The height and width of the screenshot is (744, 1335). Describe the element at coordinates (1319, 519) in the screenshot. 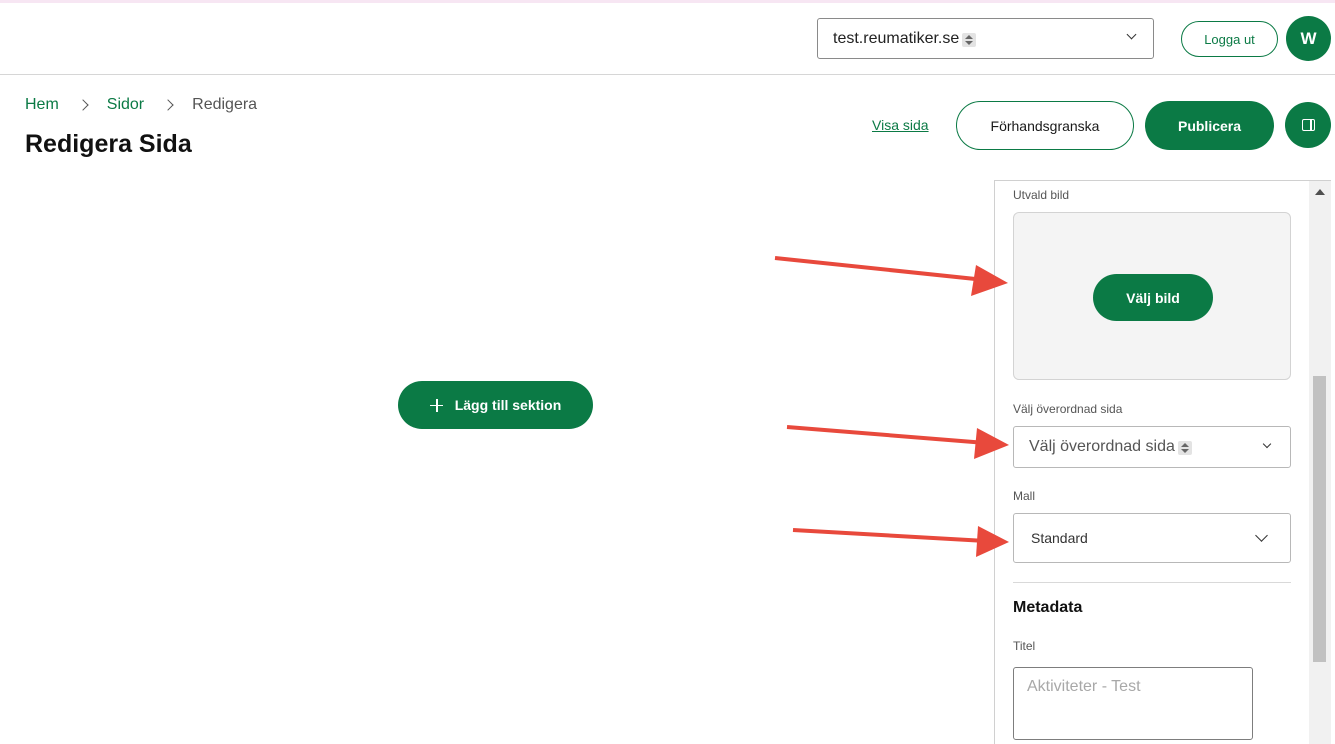

I see `scrollbar-thumb` at that location.